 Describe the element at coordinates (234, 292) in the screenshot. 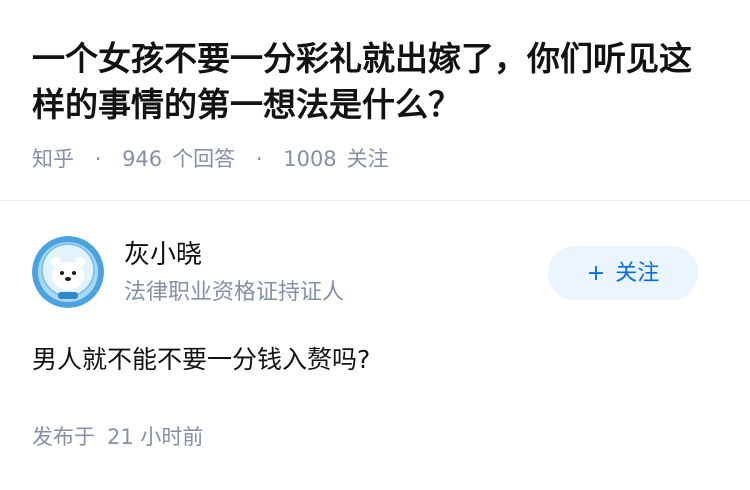

I see `author-bio: 法律职业资格证持证人` at that location.